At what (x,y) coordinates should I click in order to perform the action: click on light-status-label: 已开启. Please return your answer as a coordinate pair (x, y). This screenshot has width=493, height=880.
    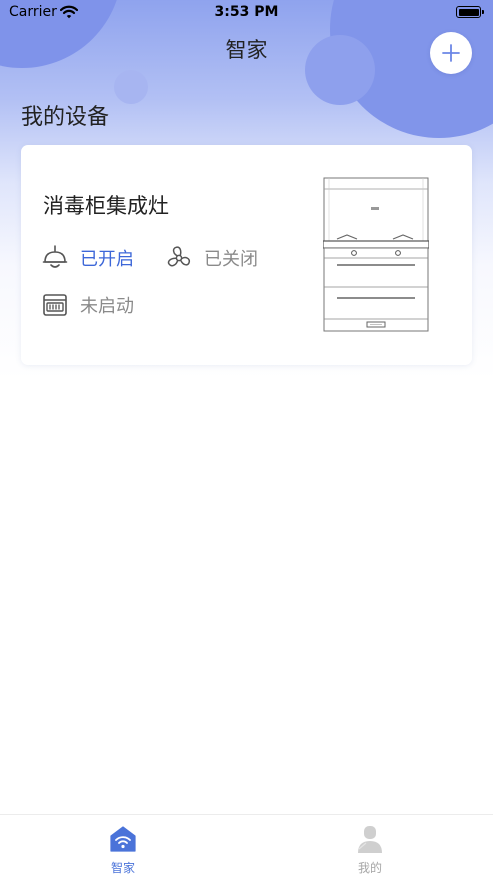
    Looking at the image, I should click on (107, 259).